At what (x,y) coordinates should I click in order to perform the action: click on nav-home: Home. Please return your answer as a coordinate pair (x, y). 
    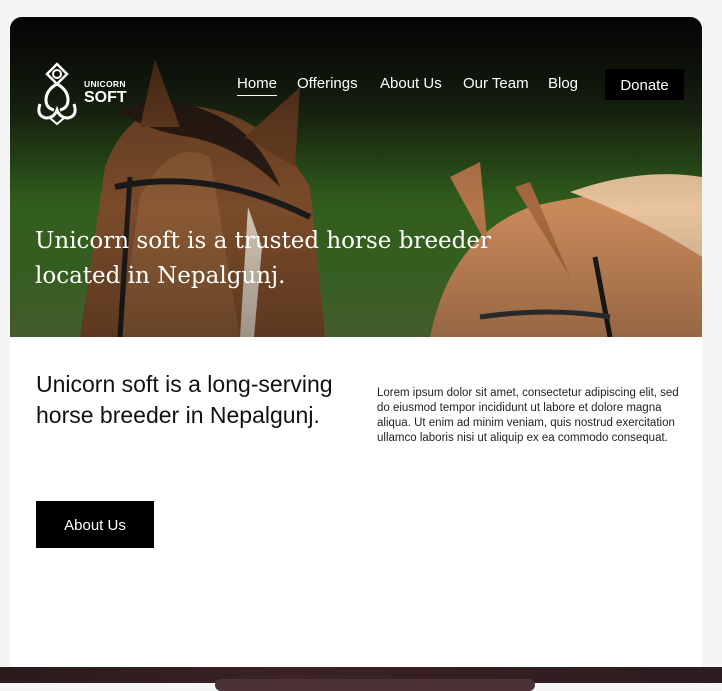
    Looking at the image, I should click on (257, 84).